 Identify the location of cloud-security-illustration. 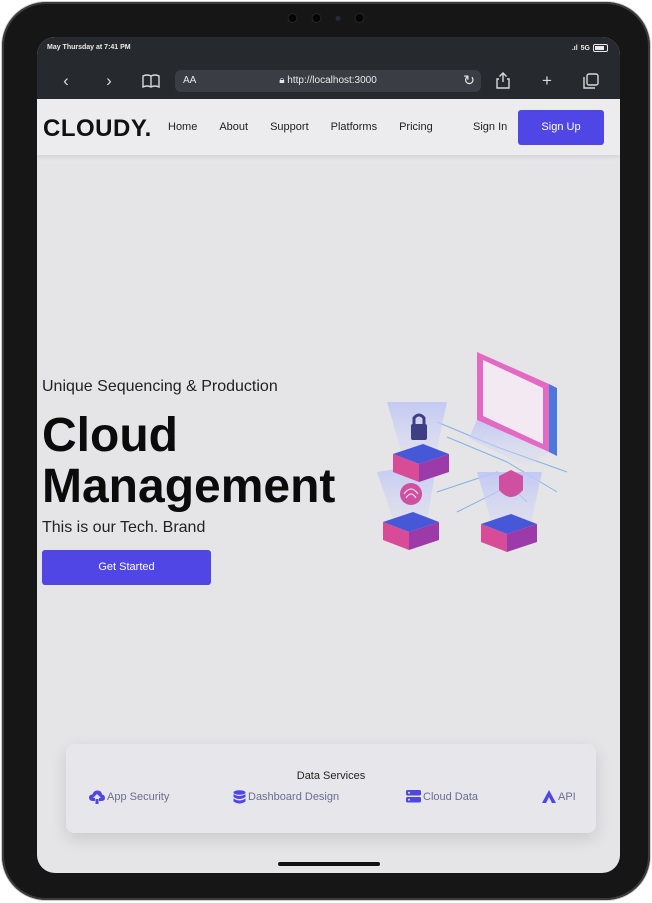
(472, 452).